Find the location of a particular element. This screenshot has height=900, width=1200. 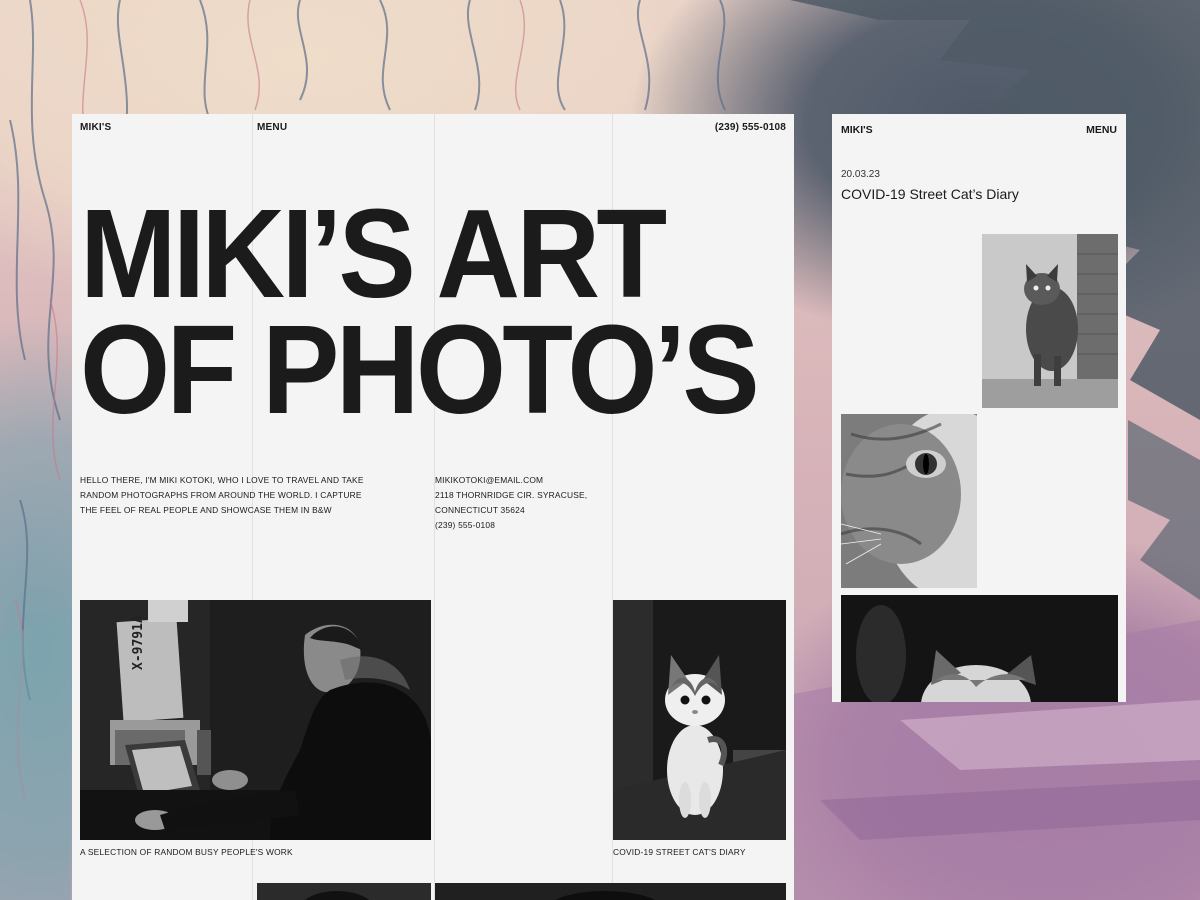

man-at-laptop-image: X-9791A is located at coordinates (255, 720).